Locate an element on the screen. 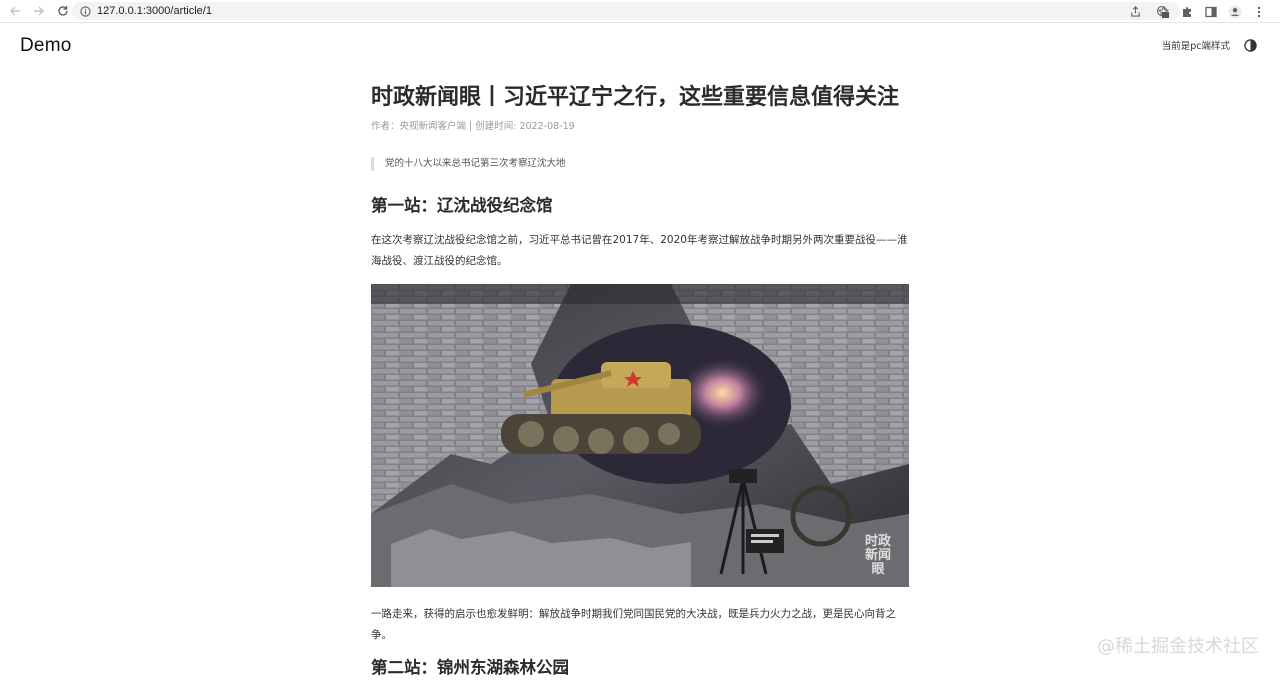  back-icon is located at coordinates (15, 11).